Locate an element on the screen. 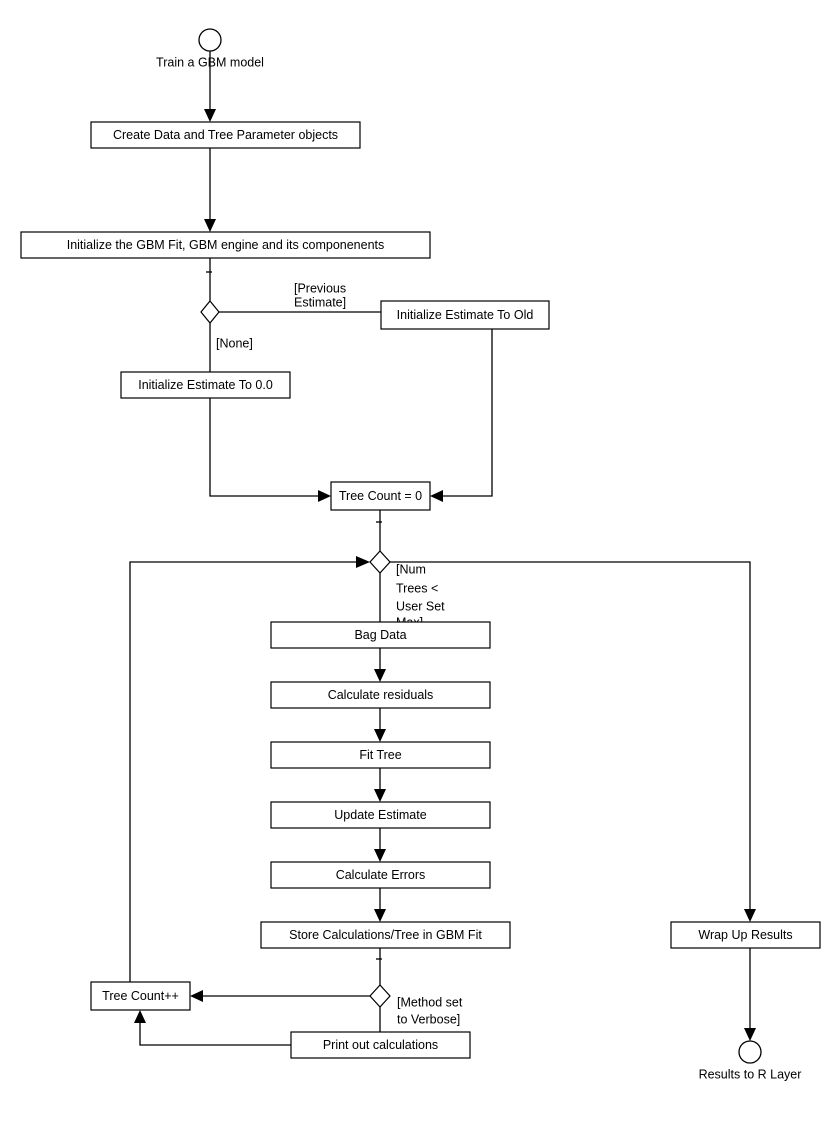  edge-verbose-false-to-tree-count-increment is located at coordinates (280, 996).